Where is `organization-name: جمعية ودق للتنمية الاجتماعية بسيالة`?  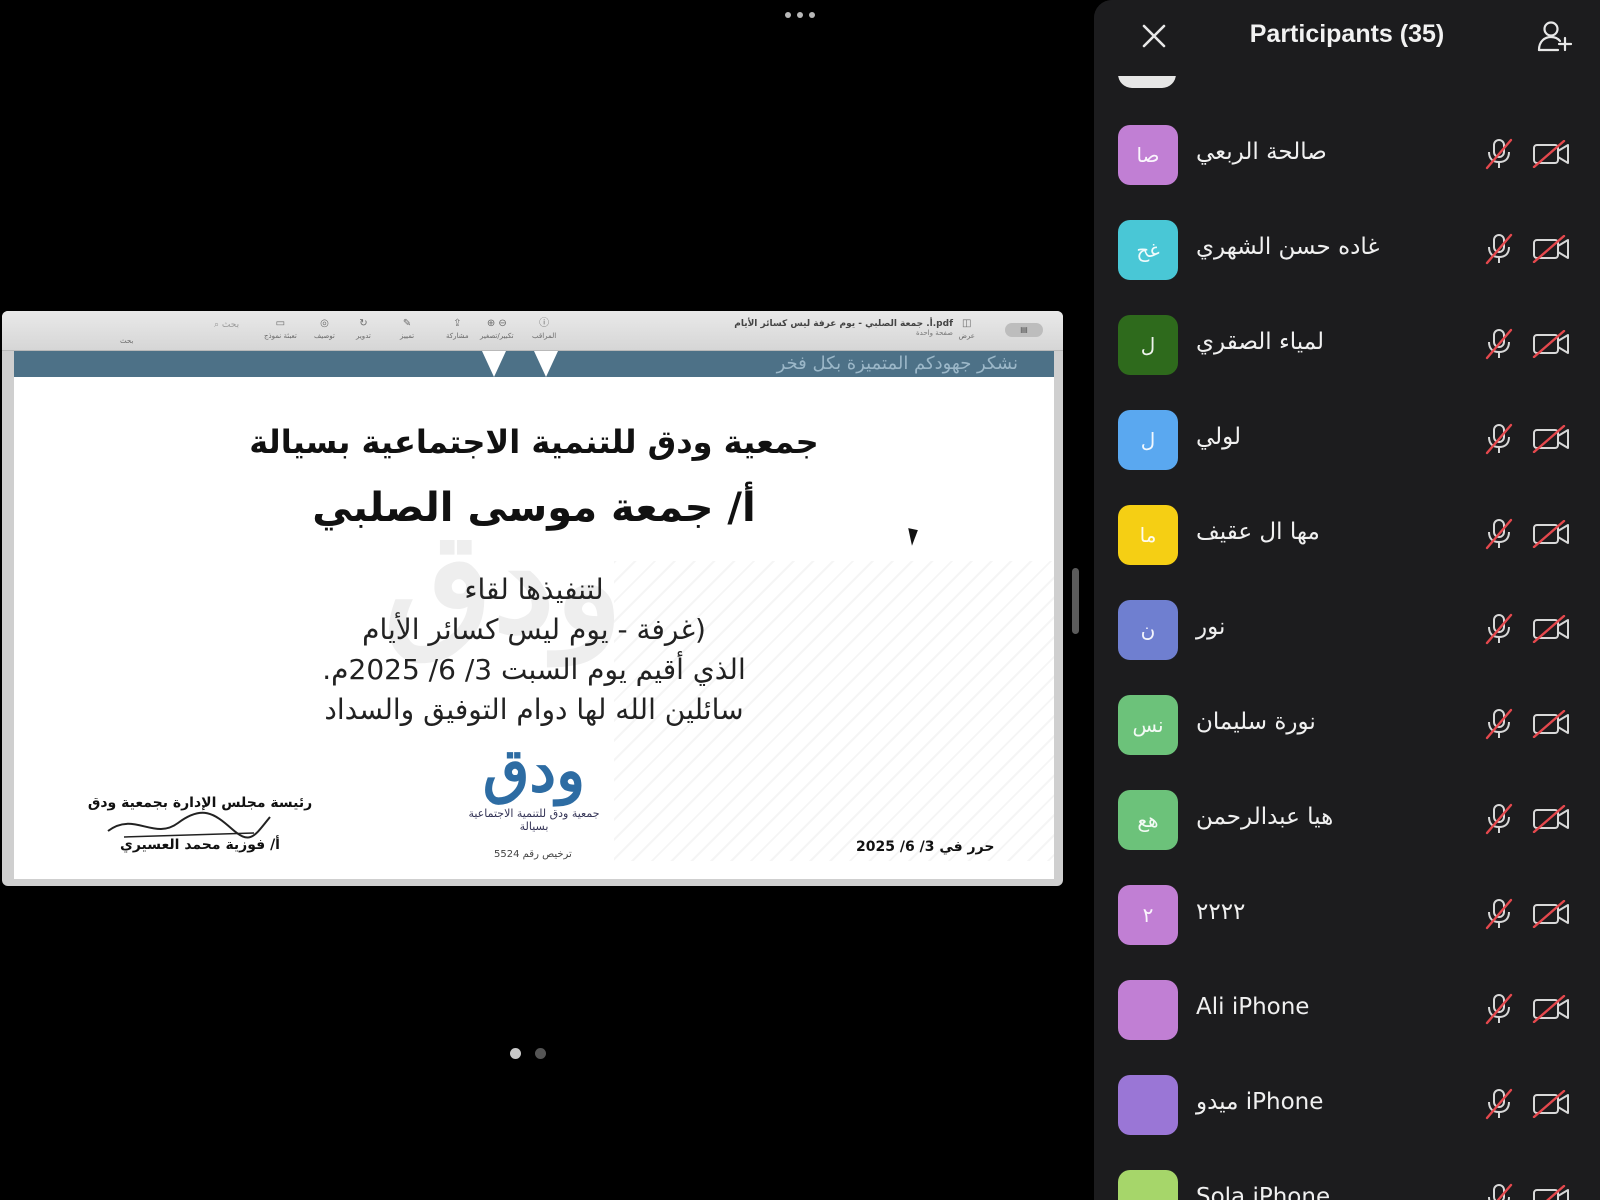 organization-name: جمعية ودق للتنمية الاجتماعية بسيالة is located at coordinates (534, 442).